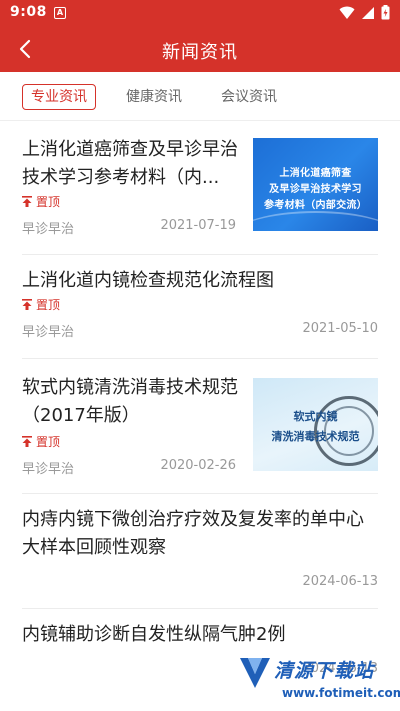 Image resolution: width=400 pixels, height=711 pixels. What do you see at coordinates (315, 221) in the screenshot?
I see `thumbnail-decoration` at bounding box center [315, 221].